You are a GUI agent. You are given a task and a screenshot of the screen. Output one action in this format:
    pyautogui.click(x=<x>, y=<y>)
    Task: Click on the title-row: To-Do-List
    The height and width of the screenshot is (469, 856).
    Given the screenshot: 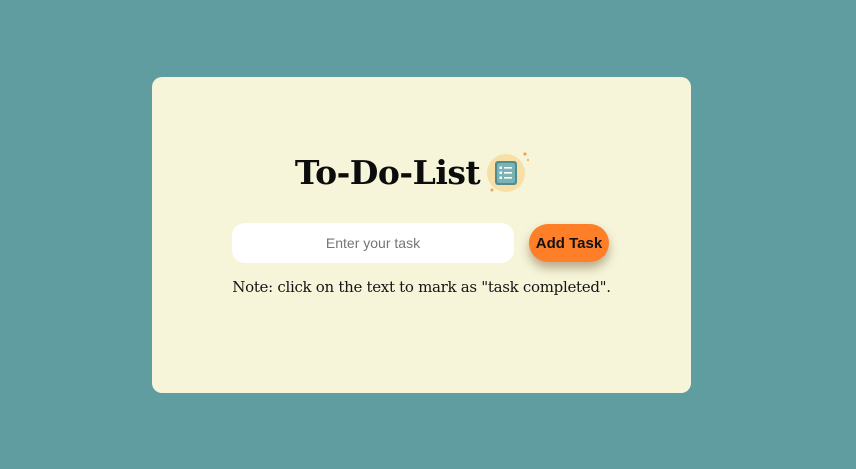 What is the action you would take?
    pyautogui.click(x=421, y=172)
    